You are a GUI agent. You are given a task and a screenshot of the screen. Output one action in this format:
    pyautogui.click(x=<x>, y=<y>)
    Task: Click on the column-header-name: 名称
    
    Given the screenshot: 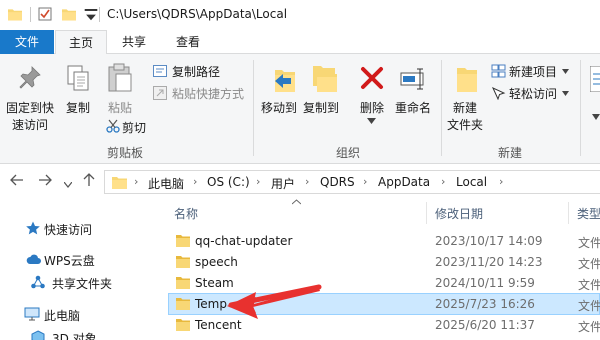 What is the action you would take?
    pyautogui.click(x=186, y=213)
    